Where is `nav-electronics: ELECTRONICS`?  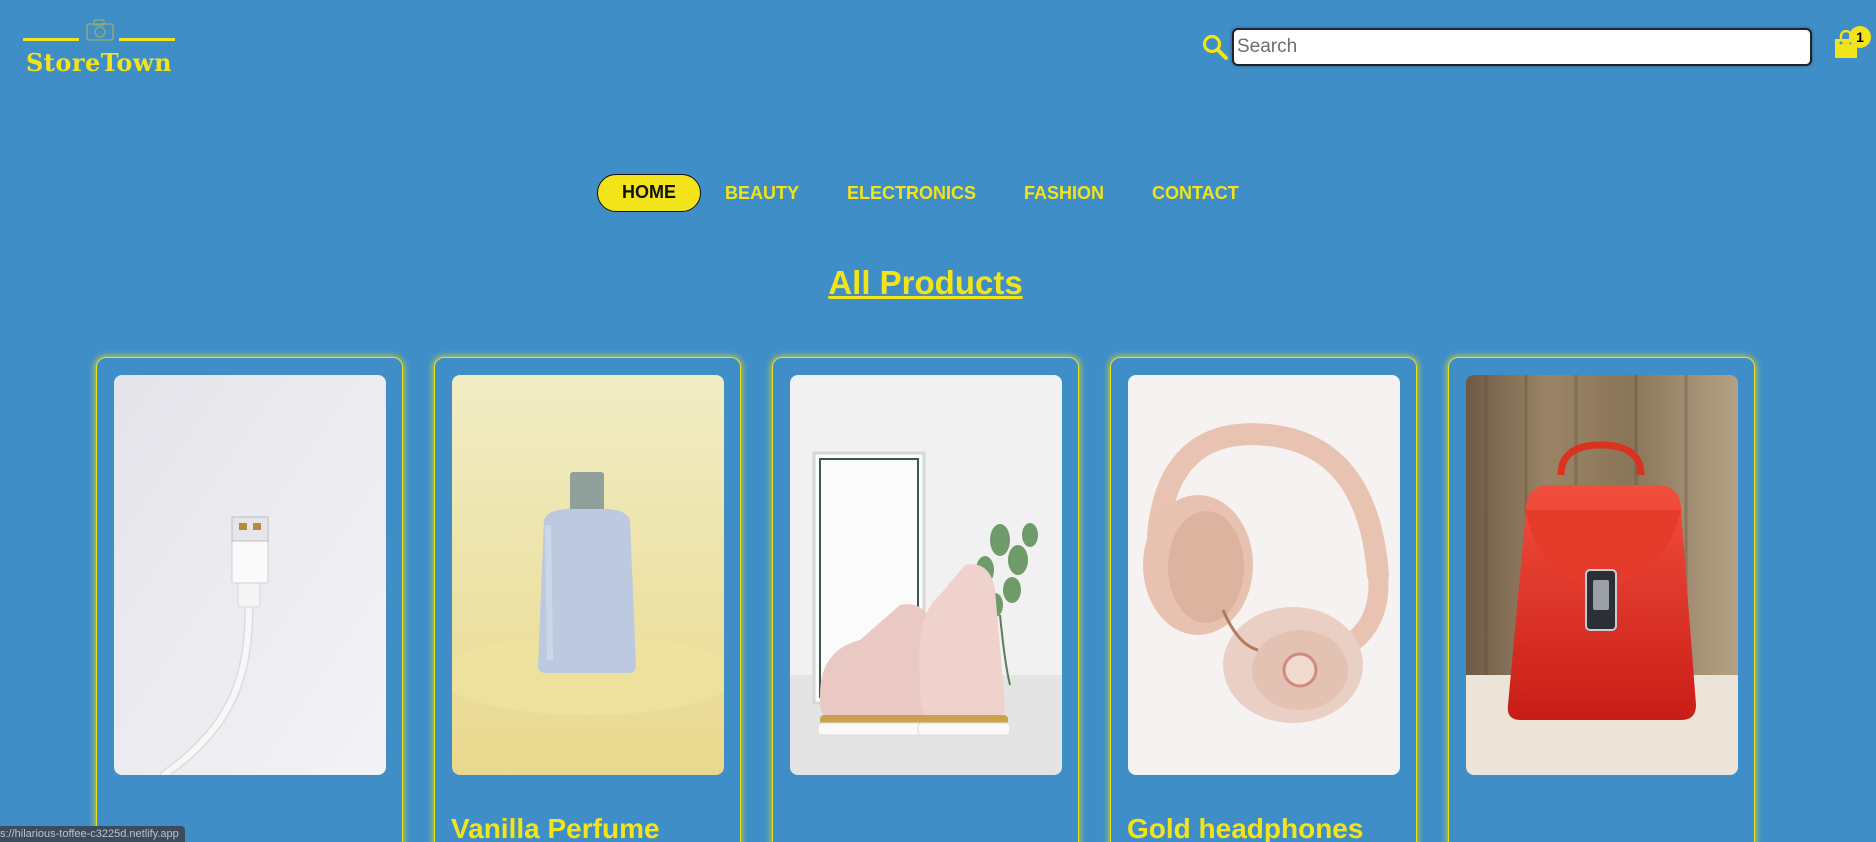 nav-electronics: ELECTRONICS is located at coordinates (911, 193).